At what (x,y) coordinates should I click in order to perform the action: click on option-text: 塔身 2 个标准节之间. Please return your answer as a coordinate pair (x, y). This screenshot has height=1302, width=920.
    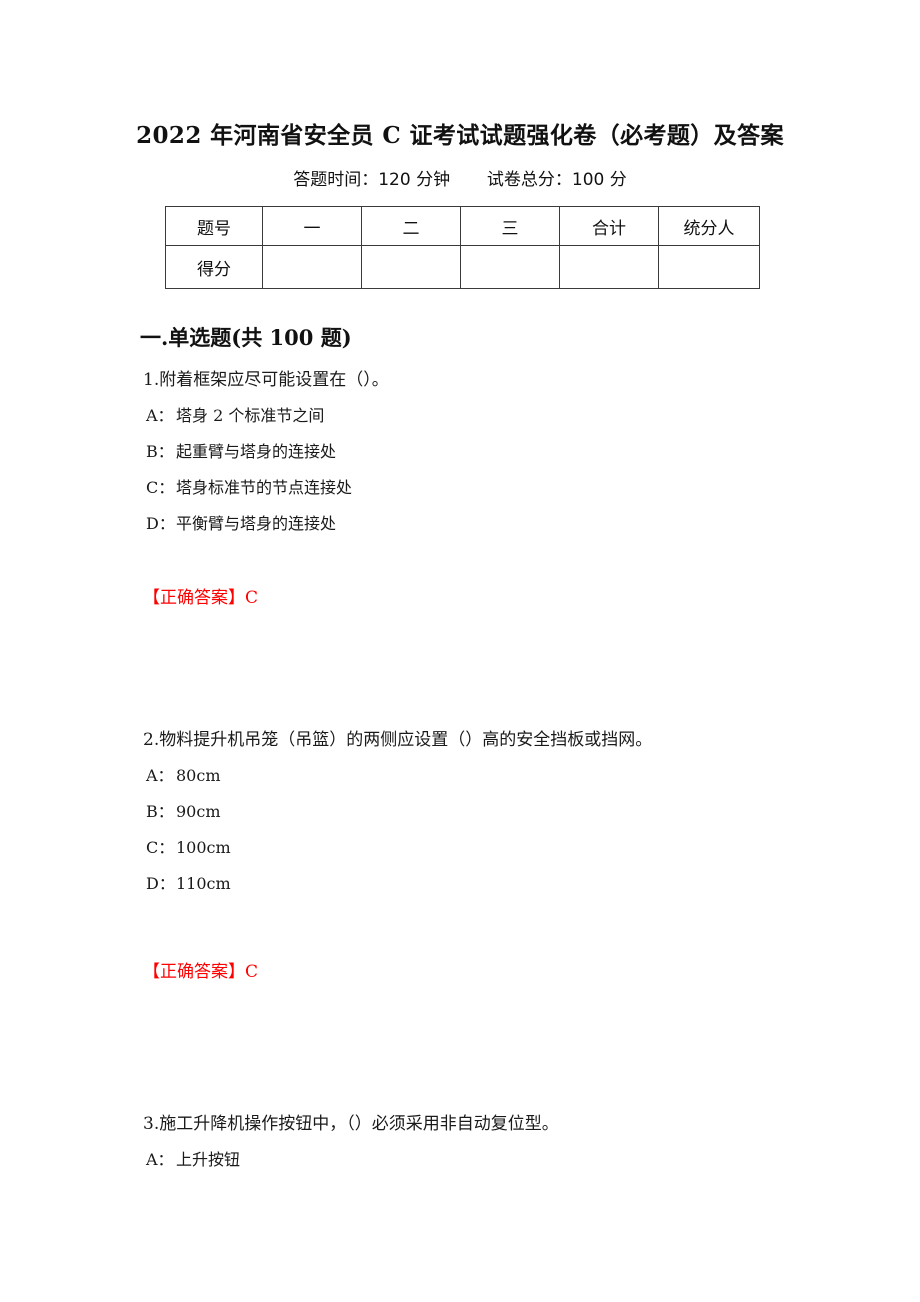
    Looking at the image, I should click on (250, 415).